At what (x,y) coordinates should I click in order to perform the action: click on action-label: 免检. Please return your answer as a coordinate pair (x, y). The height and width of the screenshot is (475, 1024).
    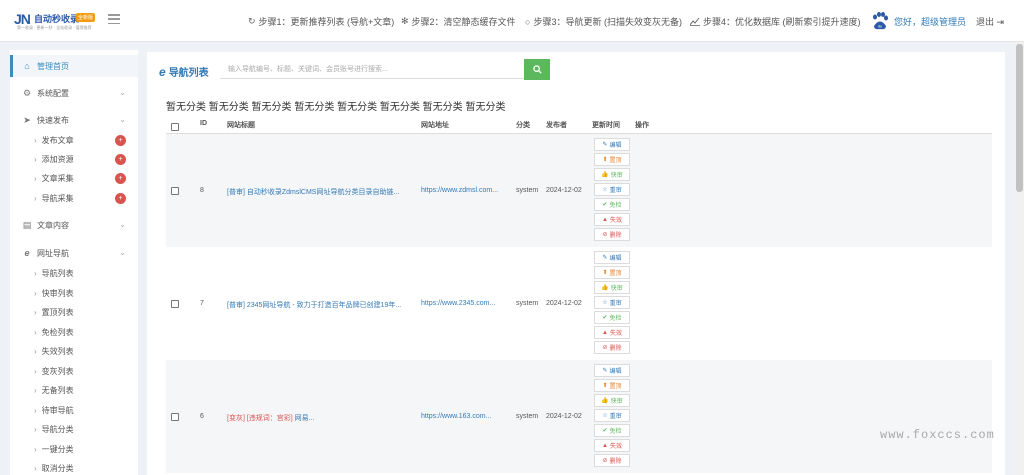
    Looking at the image, I should click on (615, 319).